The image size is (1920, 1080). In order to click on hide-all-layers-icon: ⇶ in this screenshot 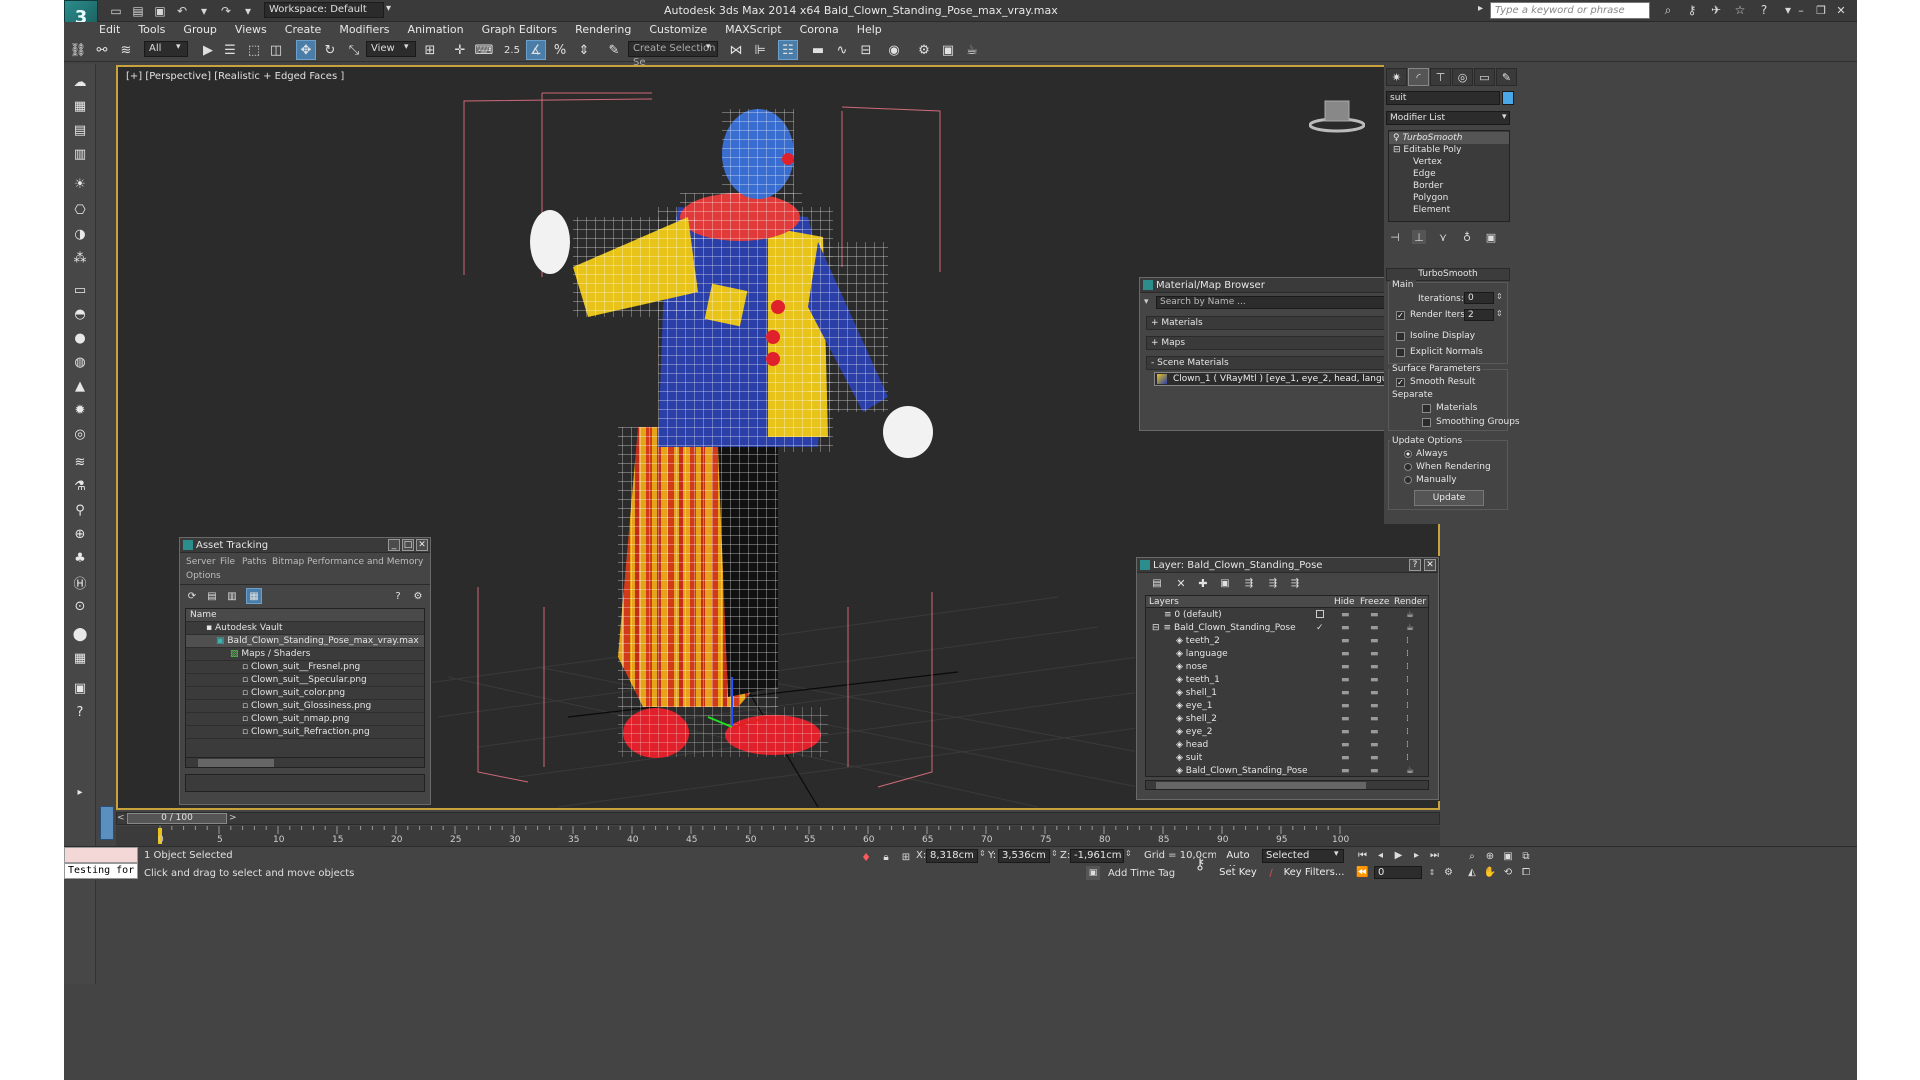, I will do `click(1273, 583)`.